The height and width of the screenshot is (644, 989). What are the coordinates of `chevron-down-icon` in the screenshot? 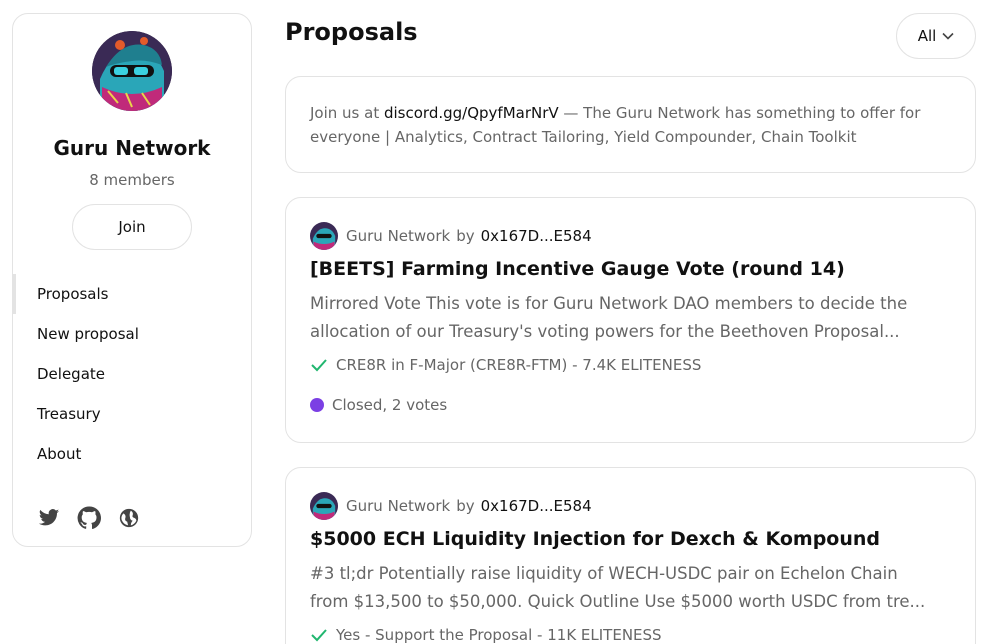 It's located at (948, 36).